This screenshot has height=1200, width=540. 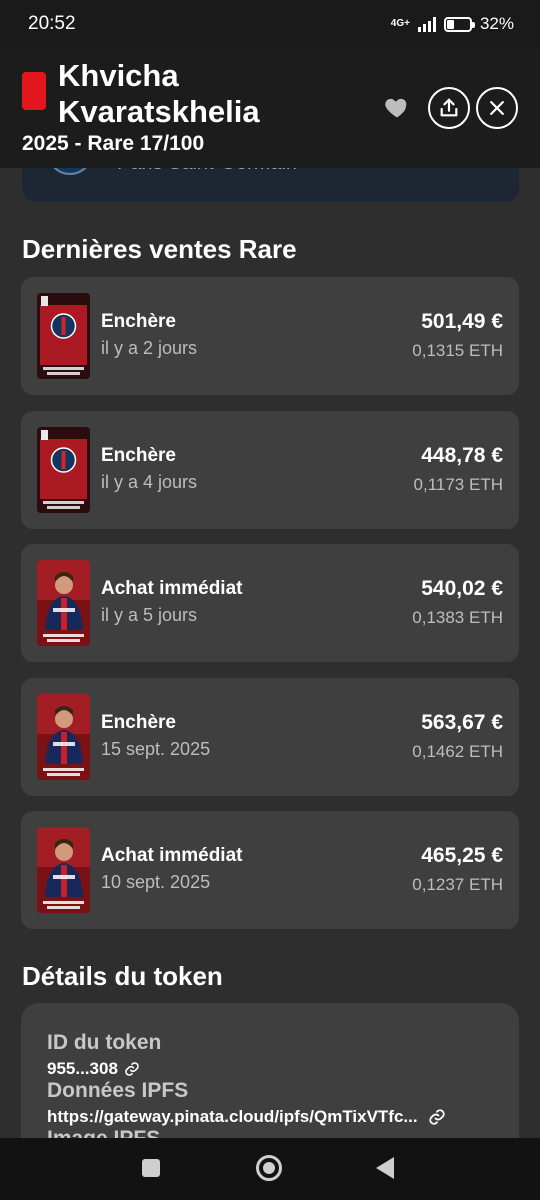 What do you see at coordinates (457, 884) in the screenshot?
I see `sale-price-eth: 0,1237 ETH` at bounding box center [457, 884].